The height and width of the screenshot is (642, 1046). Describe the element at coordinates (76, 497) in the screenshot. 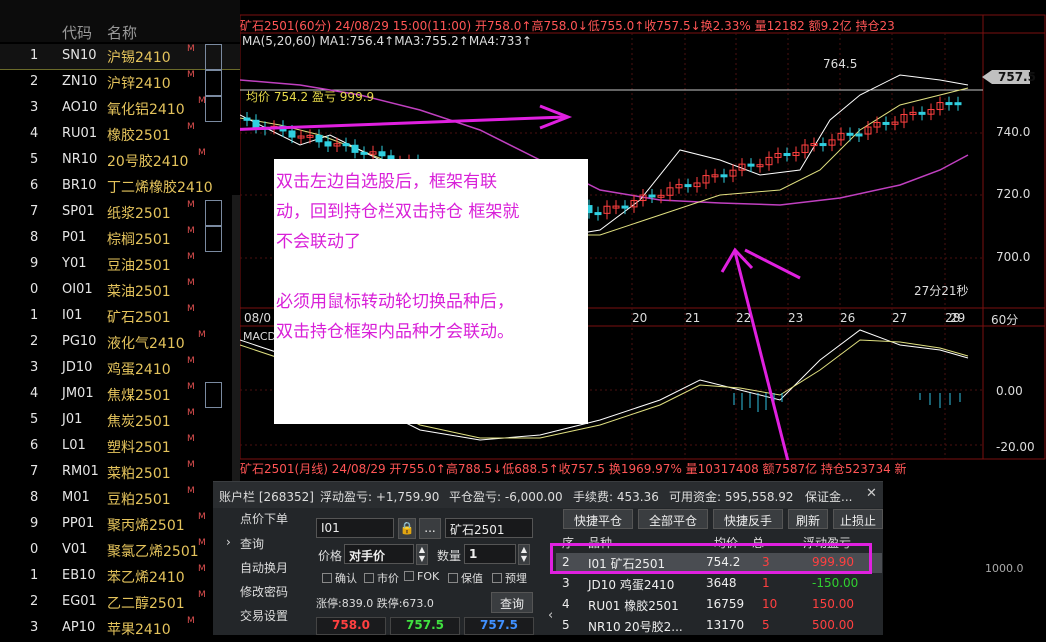

I see `row-code: M01` at that location.